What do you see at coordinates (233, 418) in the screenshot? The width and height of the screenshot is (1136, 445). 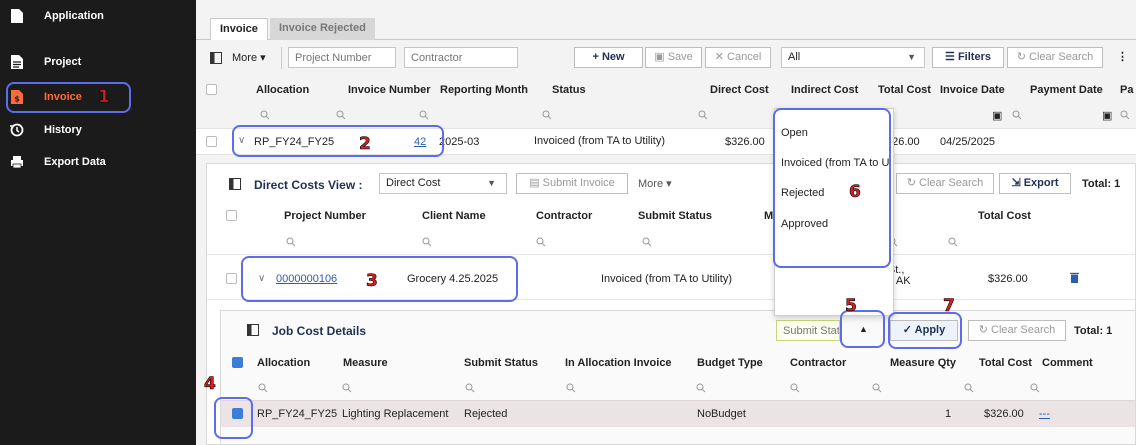 I see `highlight-row-checkbox` at bounding box center [233, 418].